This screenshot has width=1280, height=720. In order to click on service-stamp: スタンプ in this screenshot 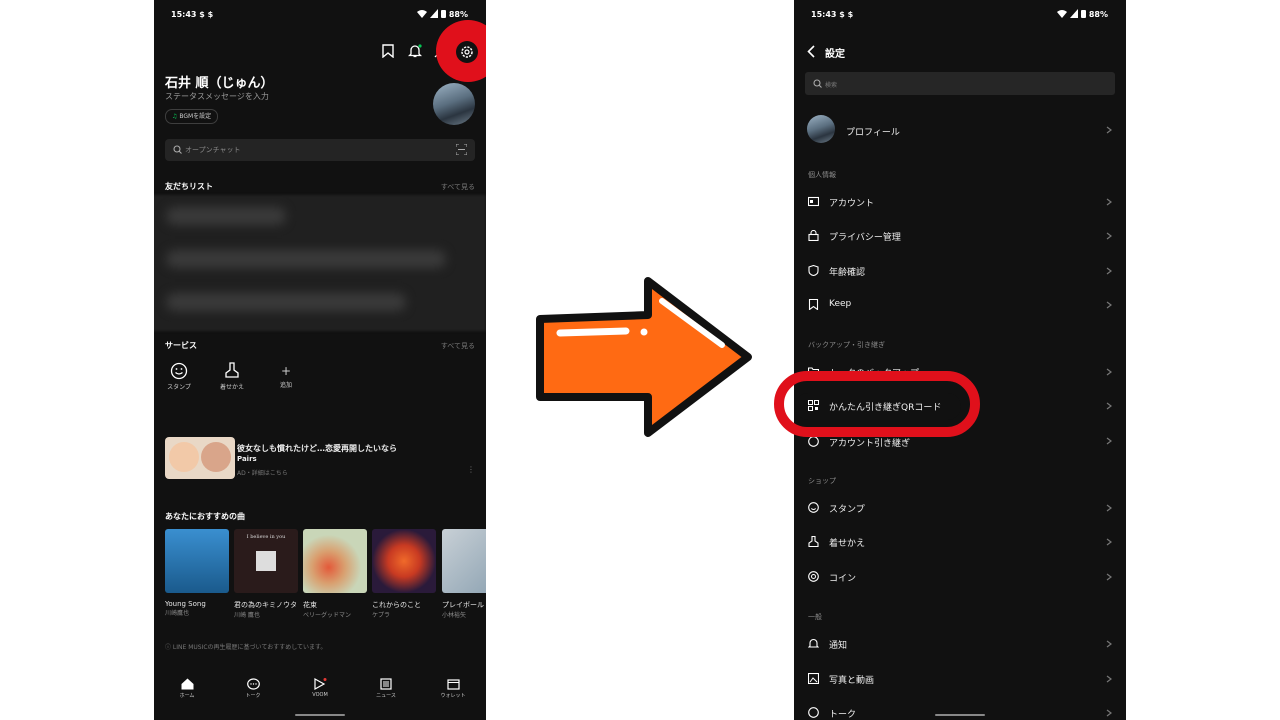, I will do `click(179, 376)`.